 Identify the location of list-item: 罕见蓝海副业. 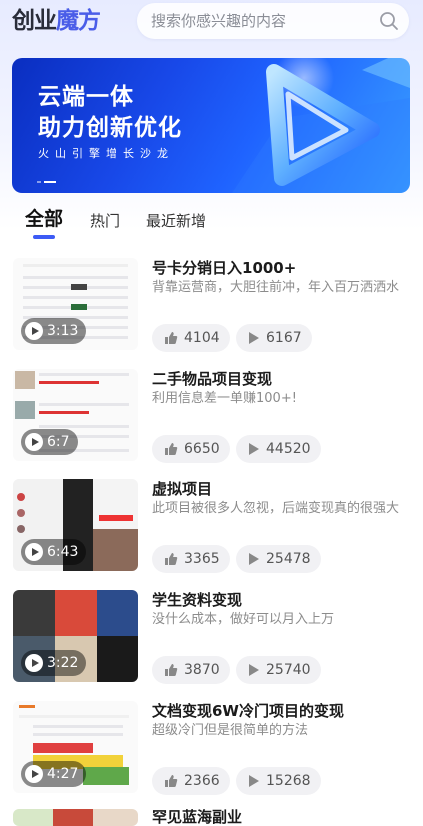
(211, 817).